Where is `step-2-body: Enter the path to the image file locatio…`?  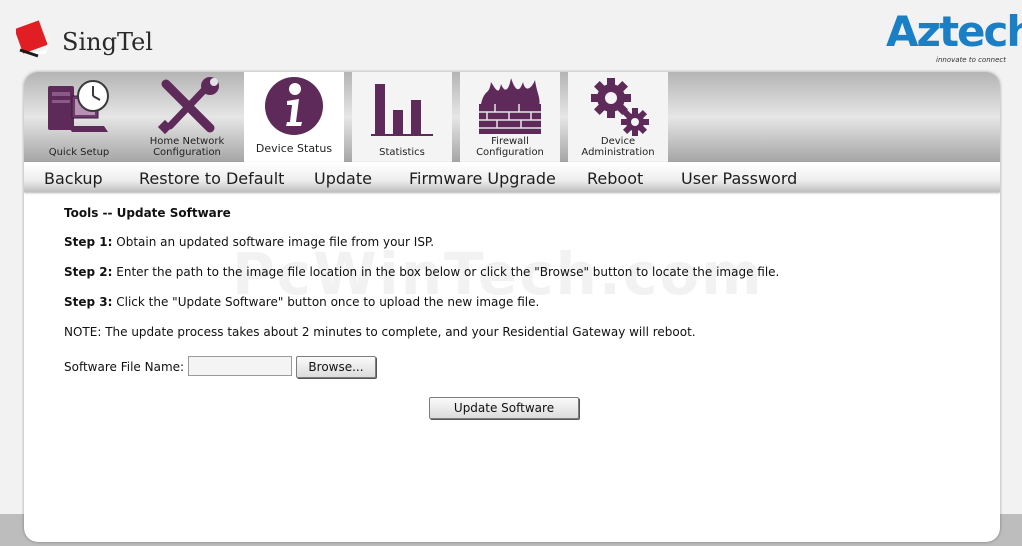 step-2-body: Enter the path to the image file locatio… is located at coordinates (446, 272).